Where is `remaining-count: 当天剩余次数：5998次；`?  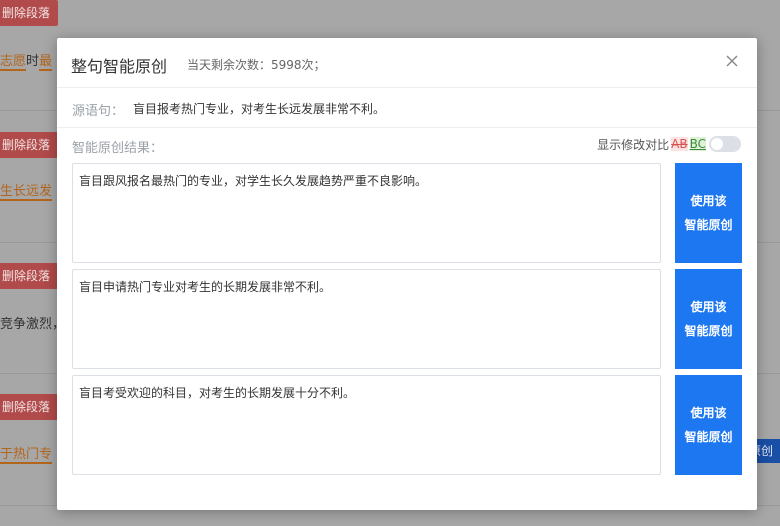 remaining-count: 当天剩余次数：5998次； is located at coordinates (256, 65).